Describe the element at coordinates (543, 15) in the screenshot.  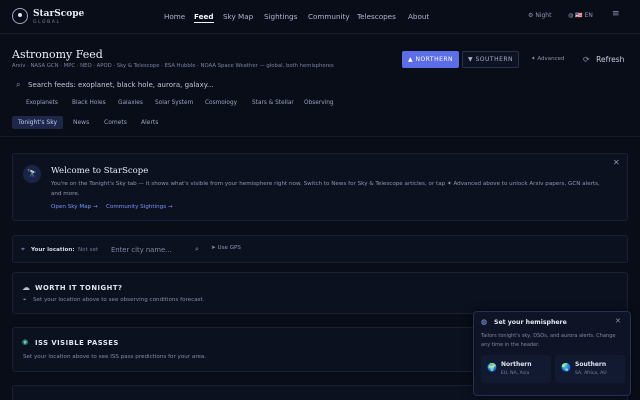
I see `theme-label: Night` at that location.